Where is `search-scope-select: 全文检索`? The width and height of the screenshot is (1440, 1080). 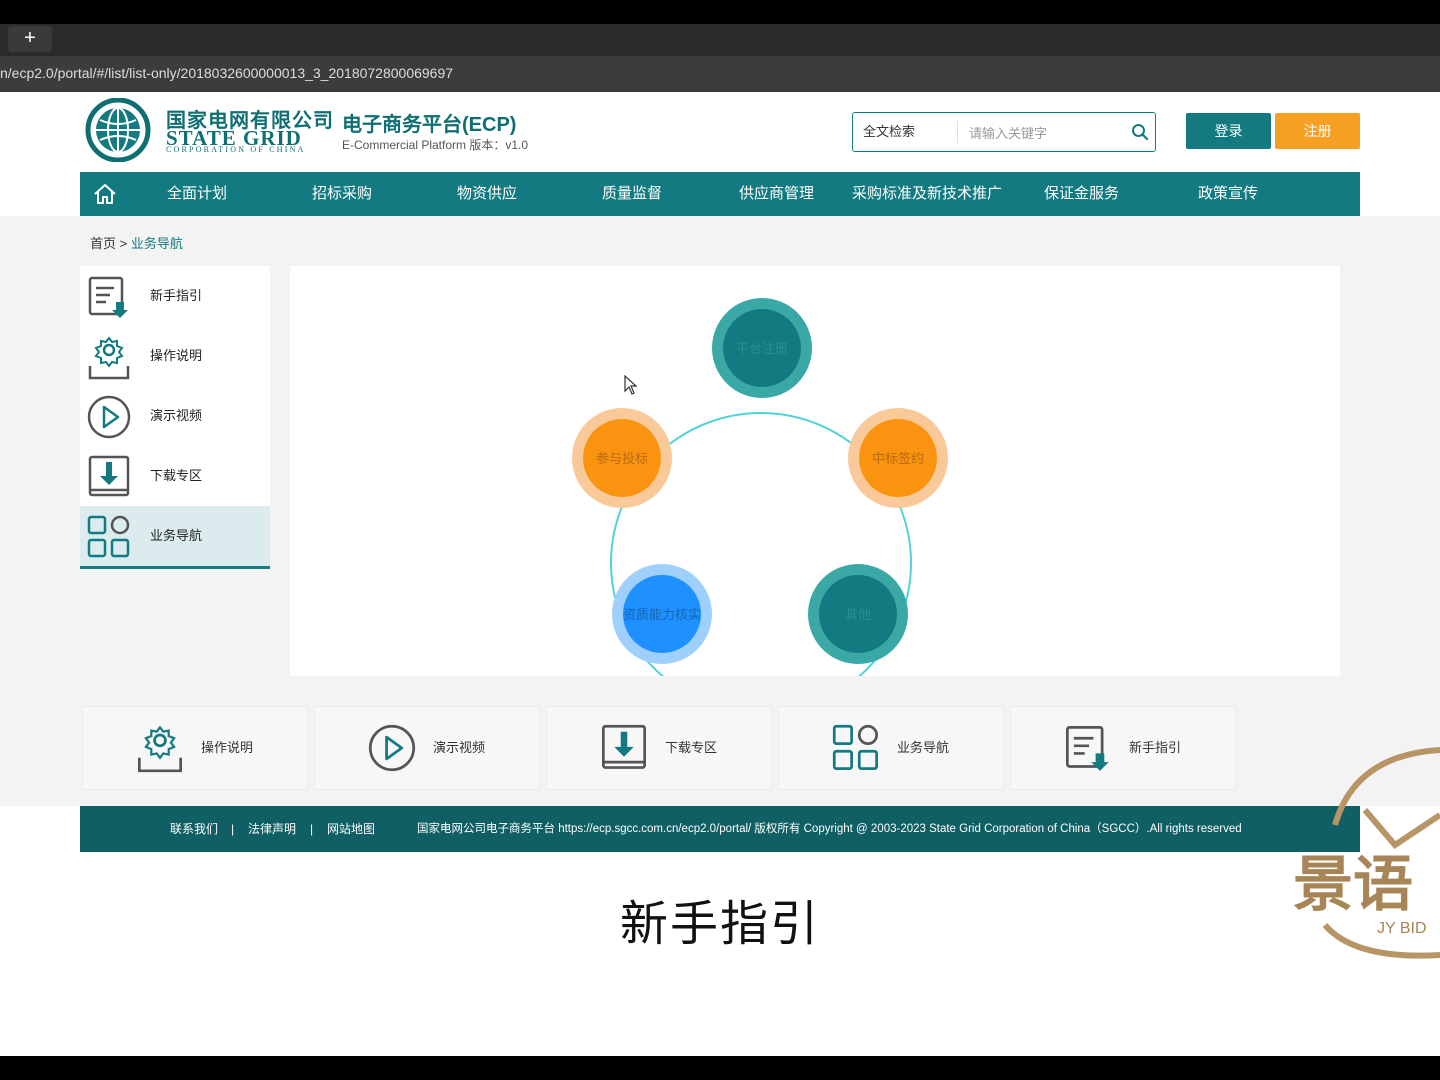 search-scope-select: 全文检索 is located at coordinates (889, 132).